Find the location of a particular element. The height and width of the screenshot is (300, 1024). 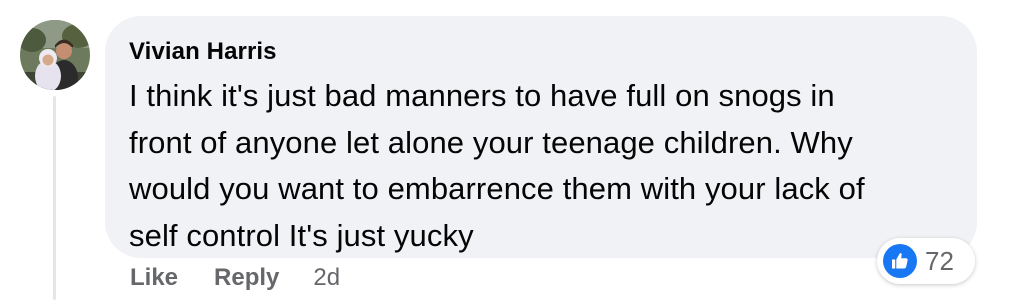

comment-actions: Like Reply 2d is located at coordinates (235, 278).